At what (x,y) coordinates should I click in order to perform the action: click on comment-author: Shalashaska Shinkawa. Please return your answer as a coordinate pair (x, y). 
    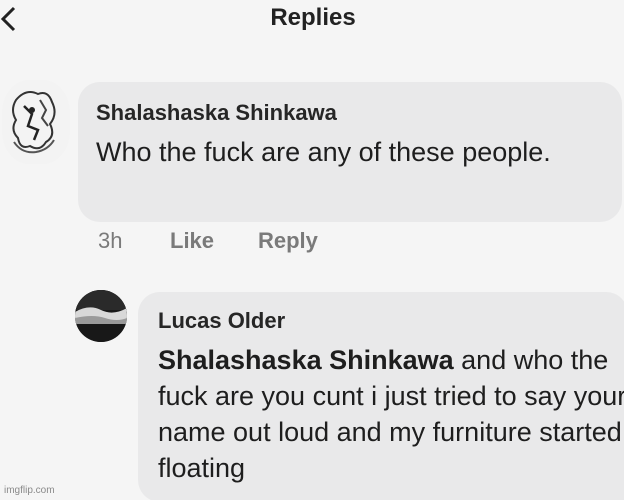
    Looking at the image, I should click on (216, 113).